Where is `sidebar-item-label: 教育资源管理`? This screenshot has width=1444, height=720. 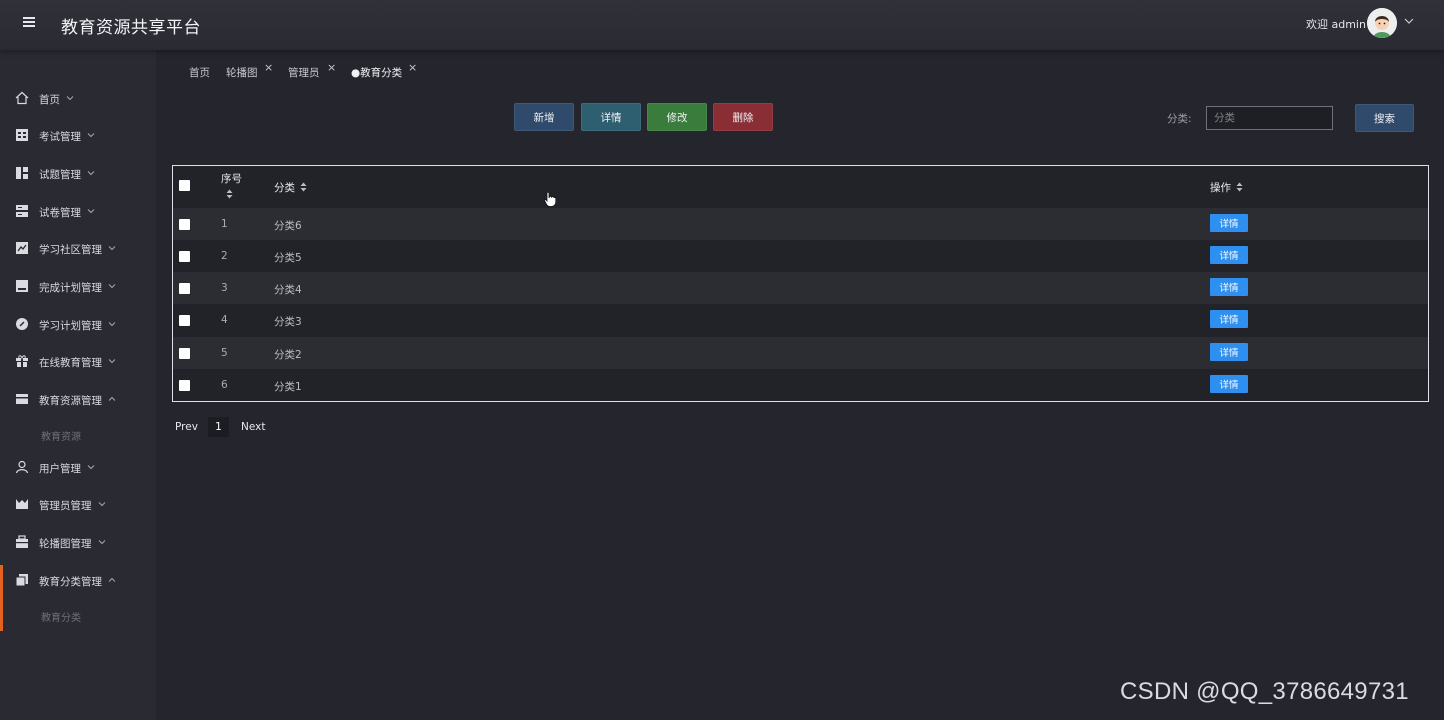
sidebar-item-label: 教育资源管理 is located at coordinates (70, 401).